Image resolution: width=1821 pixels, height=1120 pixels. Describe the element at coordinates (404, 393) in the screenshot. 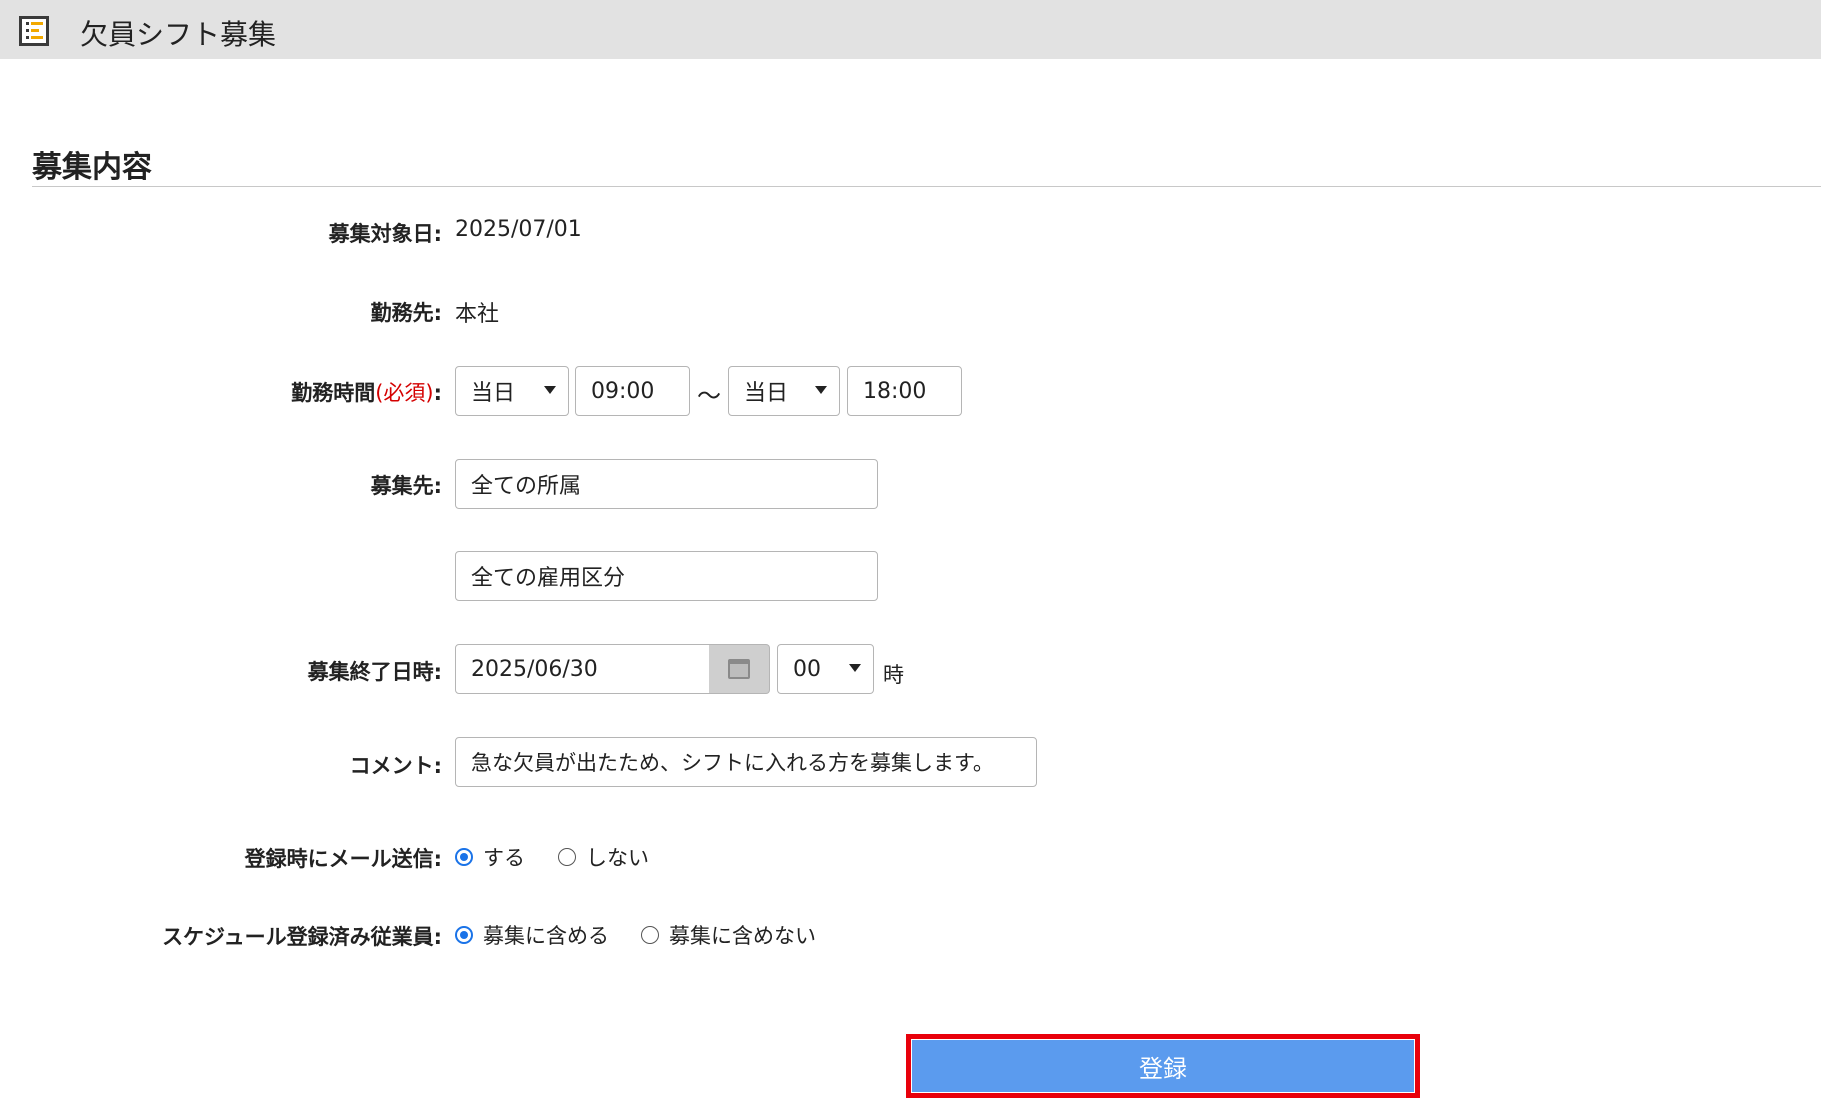

I see `required-marker: (必須)` at that location.